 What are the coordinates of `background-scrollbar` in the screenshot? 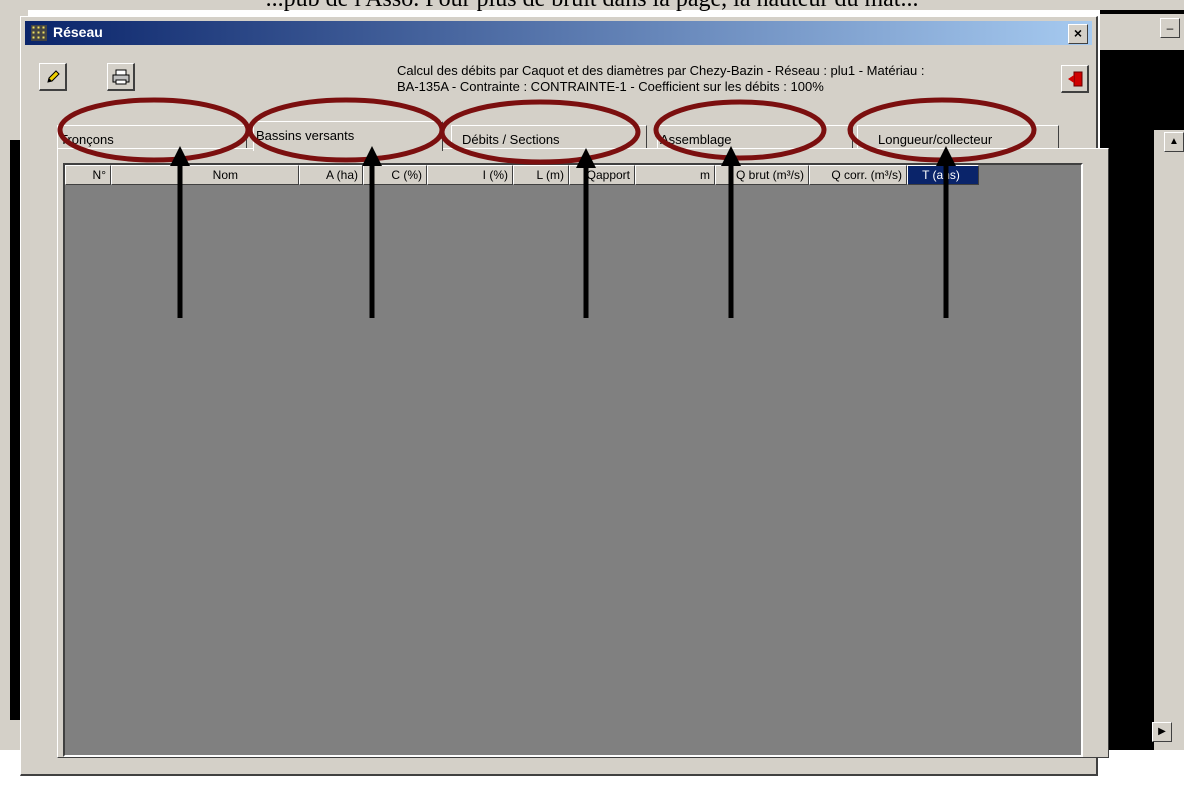 It's located at (1169, 440).